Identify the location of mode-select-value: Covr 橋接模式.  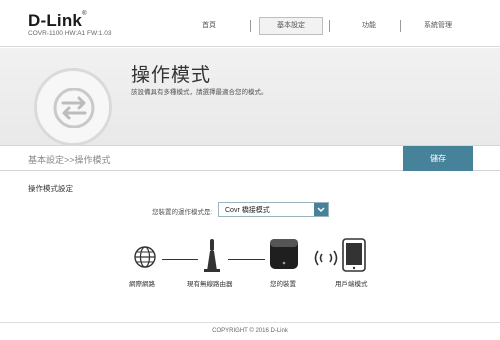
(247, 210).